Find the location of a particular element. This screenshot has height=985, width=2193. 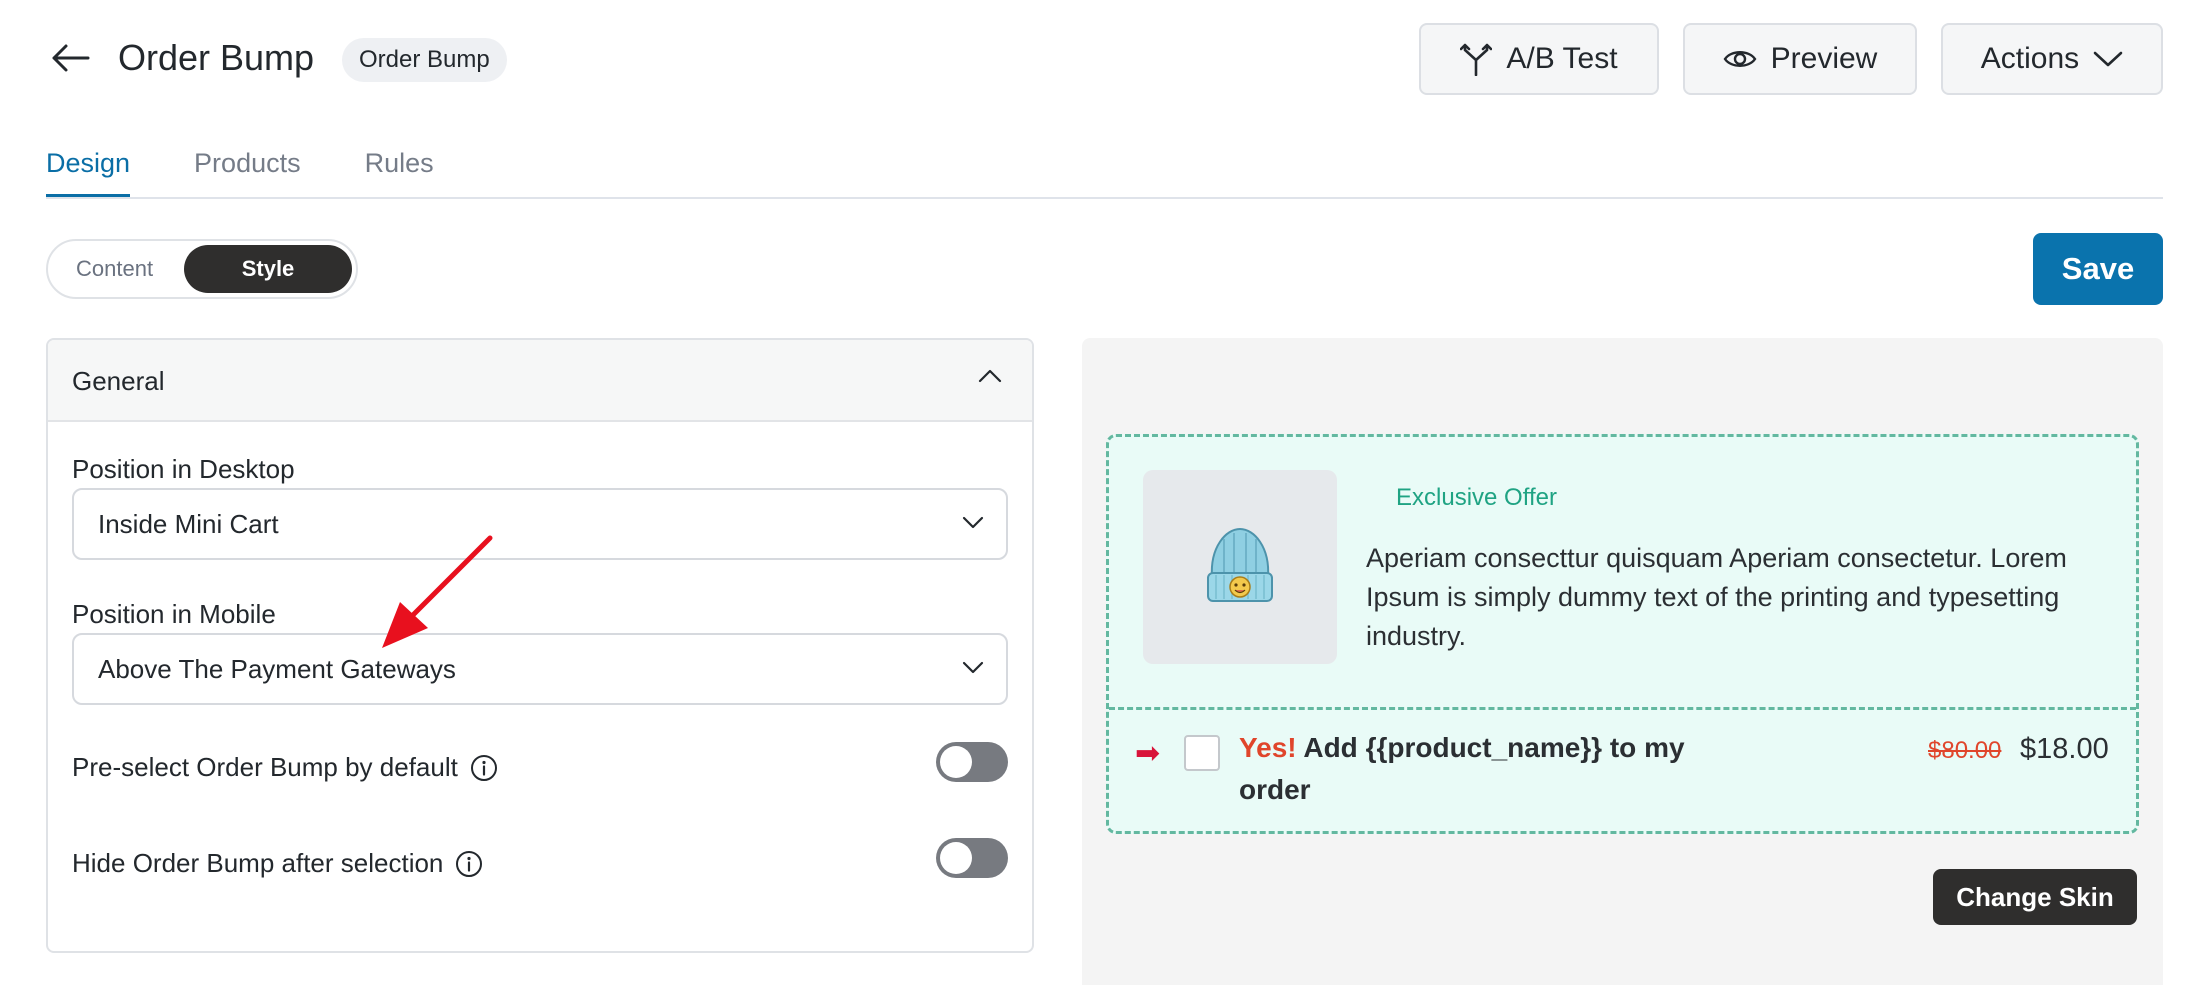

bump-checkbox is located at coordinates (1202, 753).